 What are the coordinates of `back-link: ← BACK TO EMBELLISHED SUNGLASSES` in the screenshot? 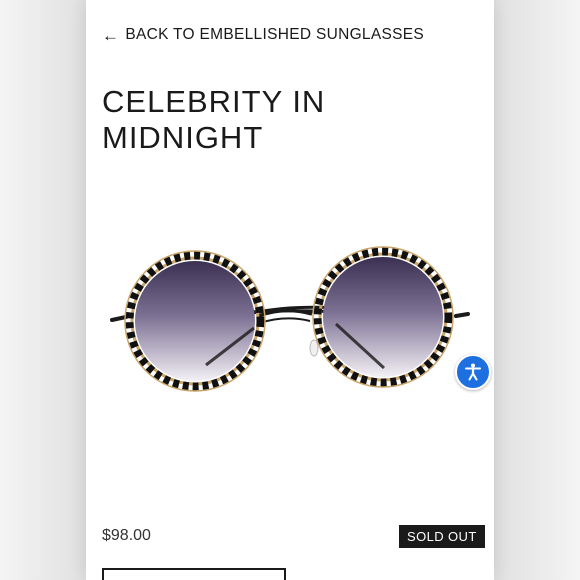 It's located at (263, 35).